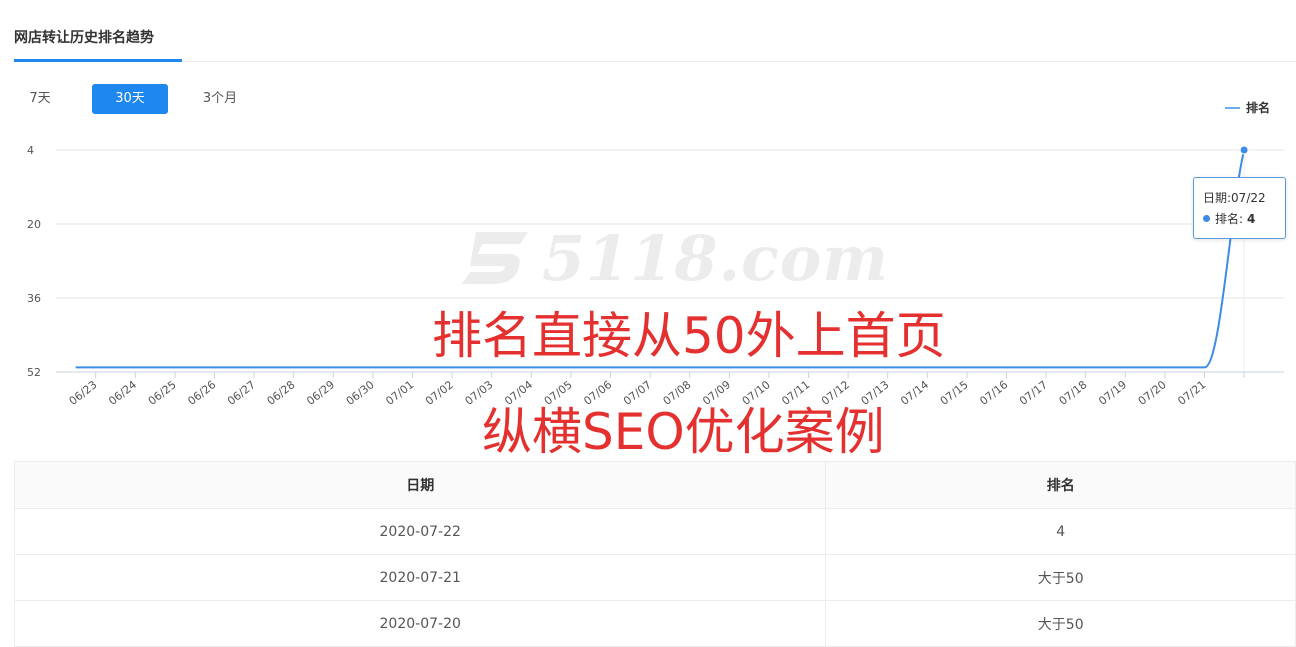  I want to click on x-tick-label: 06/29, so click(320, 393).